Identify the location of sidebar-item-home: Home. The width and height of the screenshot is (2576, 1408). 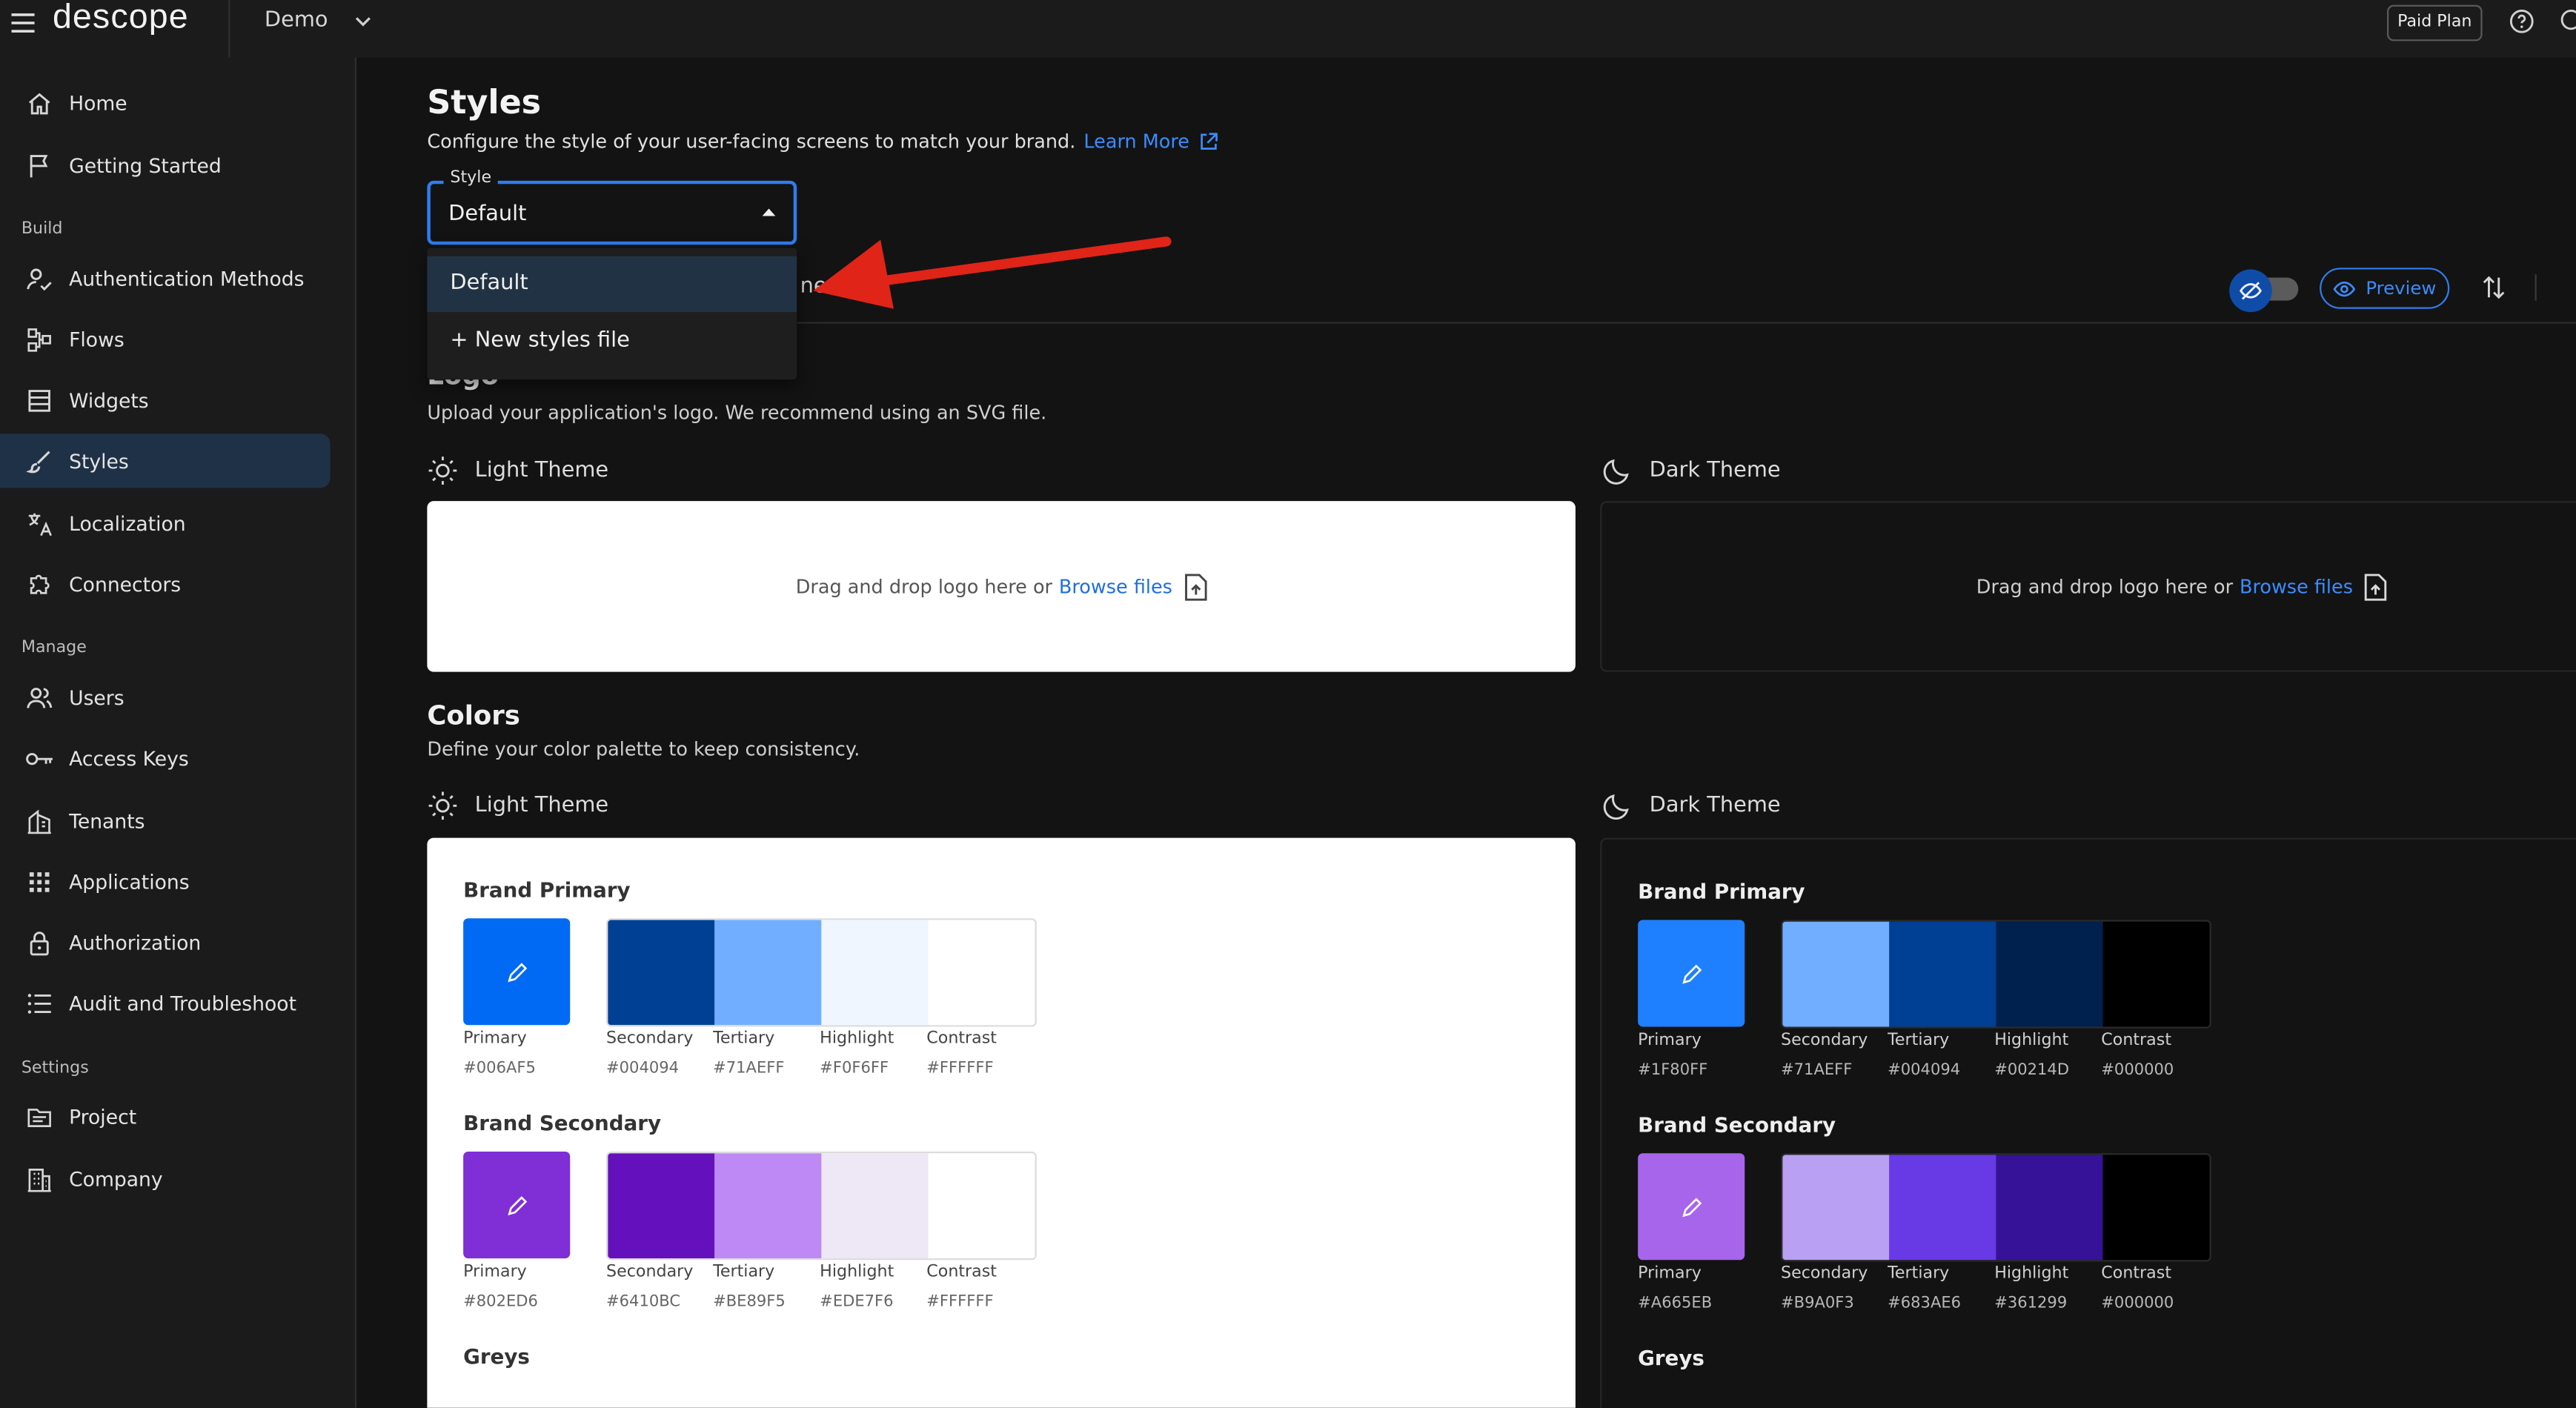
(165, 103).